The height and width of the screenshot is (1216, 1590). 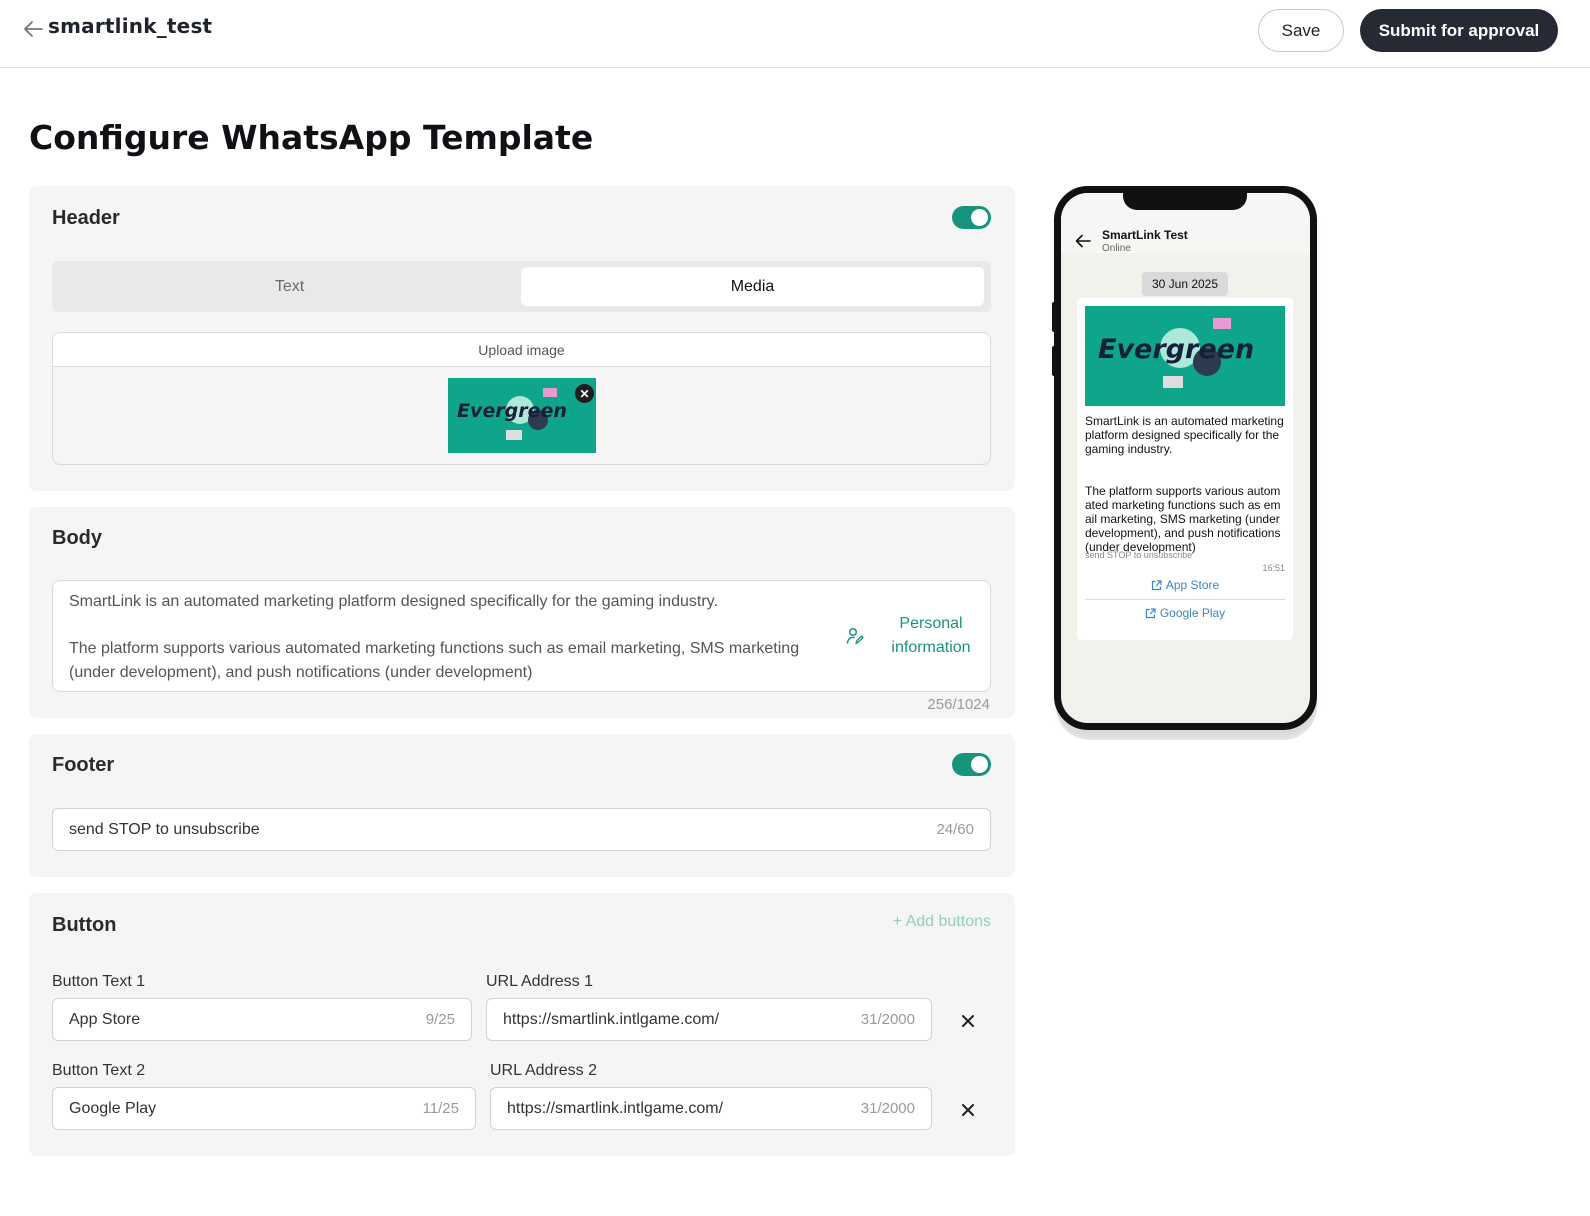 What do you see at coordinates (522, 805) in the screenshot?
I see `footer-panel: Footer send STOP to unsubscribe 24/60` at bounding box center [522, 805].